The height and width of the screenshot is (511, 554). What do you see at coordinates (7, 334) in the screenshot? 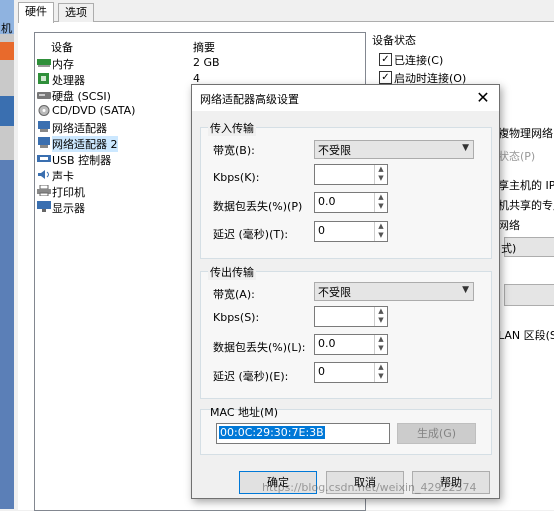
I see `desktop-background` at bounding box center [7, 334].